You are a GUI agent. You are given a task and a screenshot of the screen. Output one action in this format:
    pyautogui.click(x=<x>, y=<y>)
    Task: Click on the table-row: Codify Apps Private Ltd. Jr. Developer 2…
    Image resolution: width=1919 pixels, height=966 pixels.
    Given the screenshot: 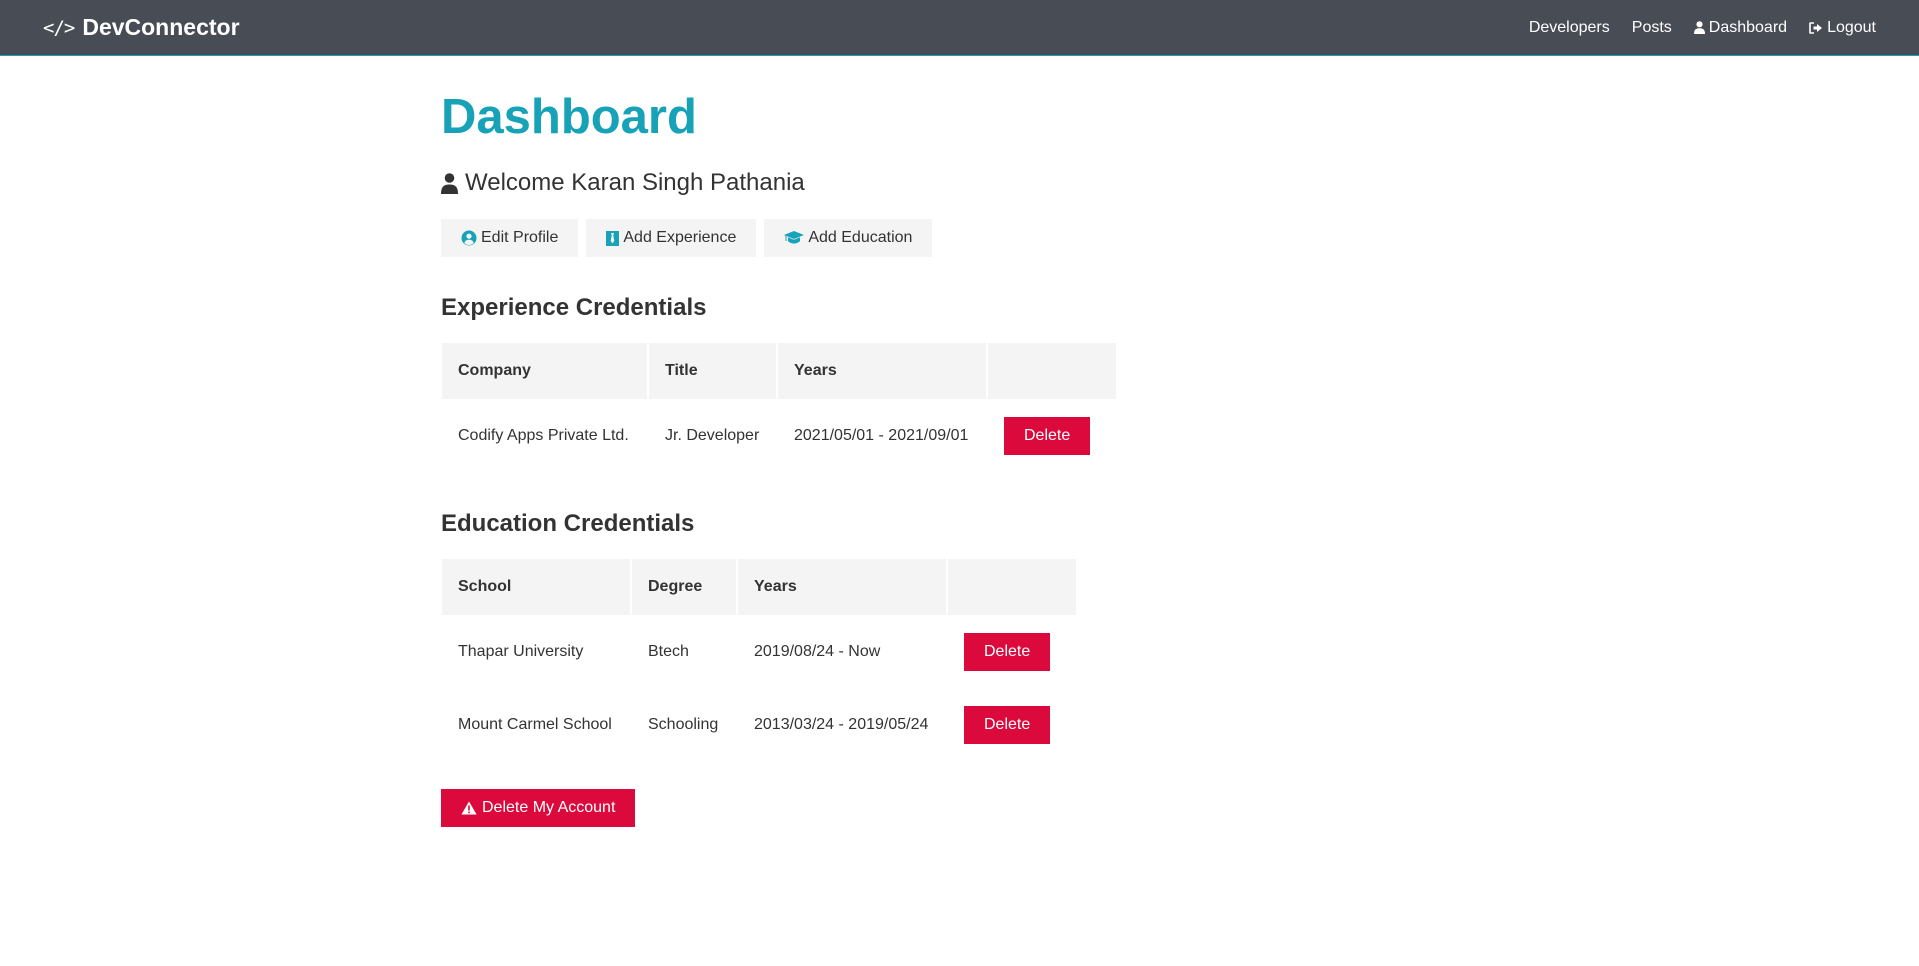 What is the action you would take?
    pyautogui.click(x=779, y=436)
    